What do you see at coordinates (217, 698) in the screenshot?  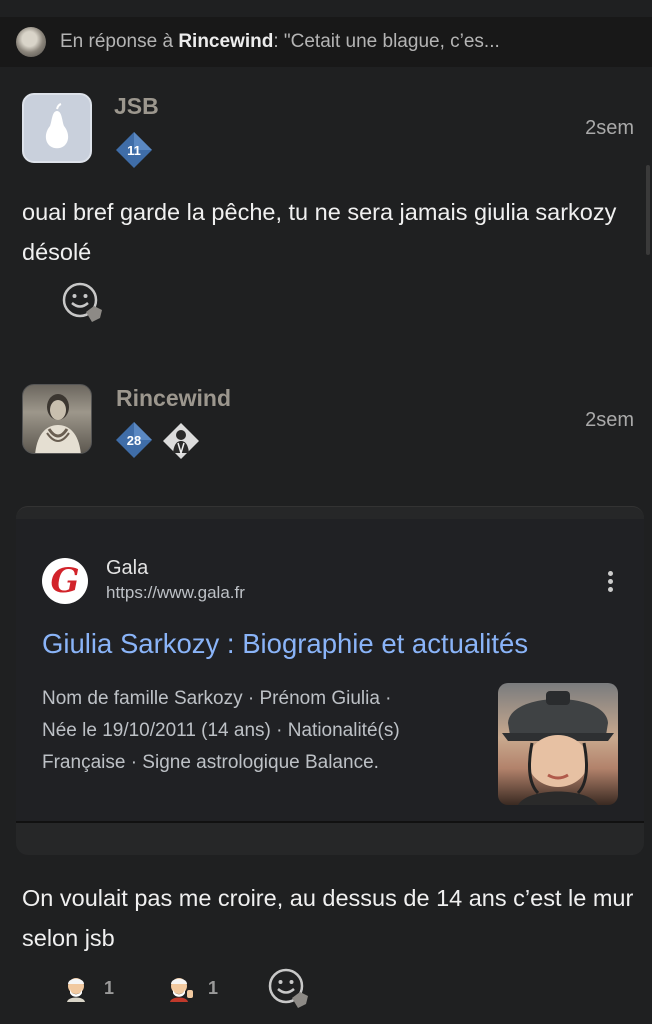 I see `snippet-line: Nom de famille Sarkozy · Prénom Giulia ·` at bounding box center [217, 698].